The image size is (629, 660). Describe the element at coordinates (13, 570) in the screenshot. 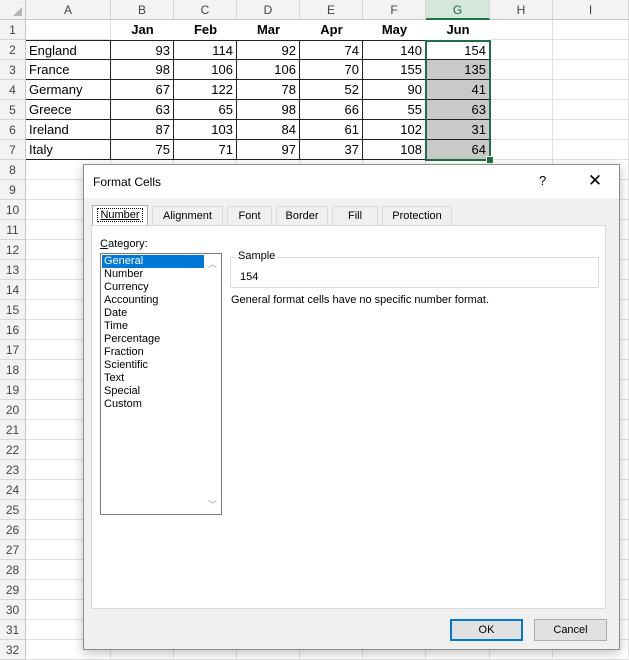

I see `row-header-28: 28` at that location.